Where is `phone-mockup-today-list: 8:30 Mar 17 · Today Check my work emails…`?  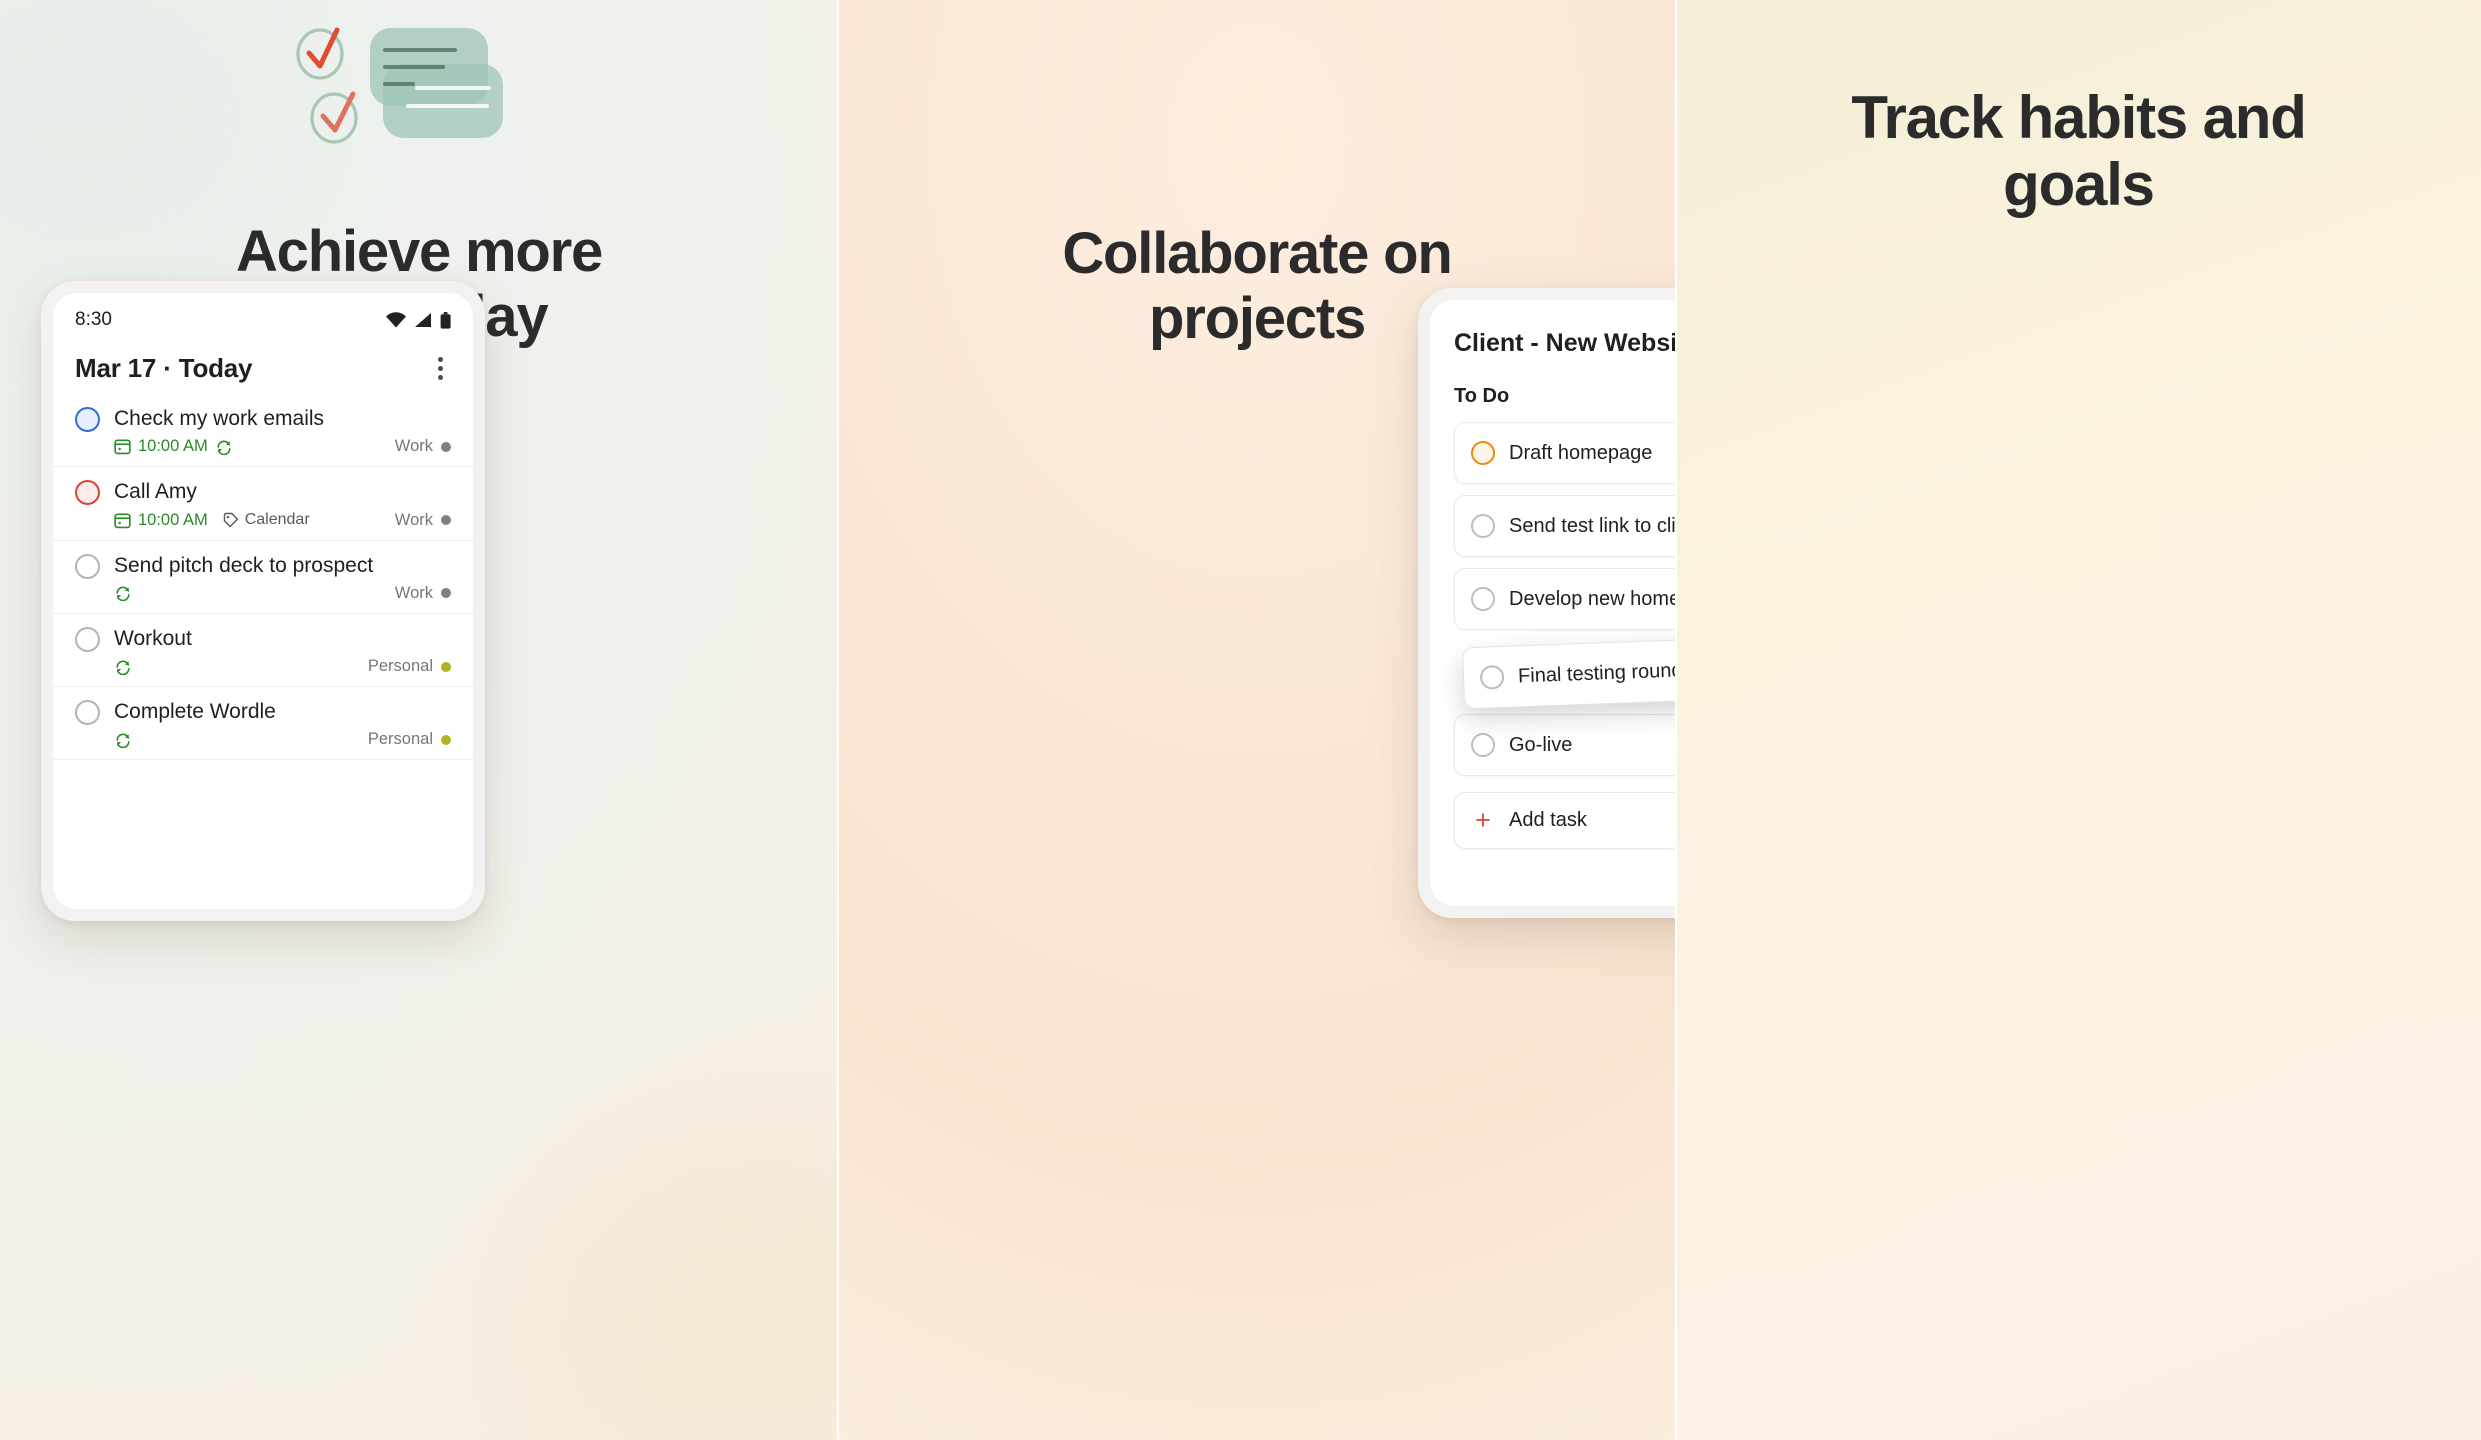
phone-mockup-today-list: 8:30 Mar 17 · Today Check my work emails… is located at coordinates (263, 601).